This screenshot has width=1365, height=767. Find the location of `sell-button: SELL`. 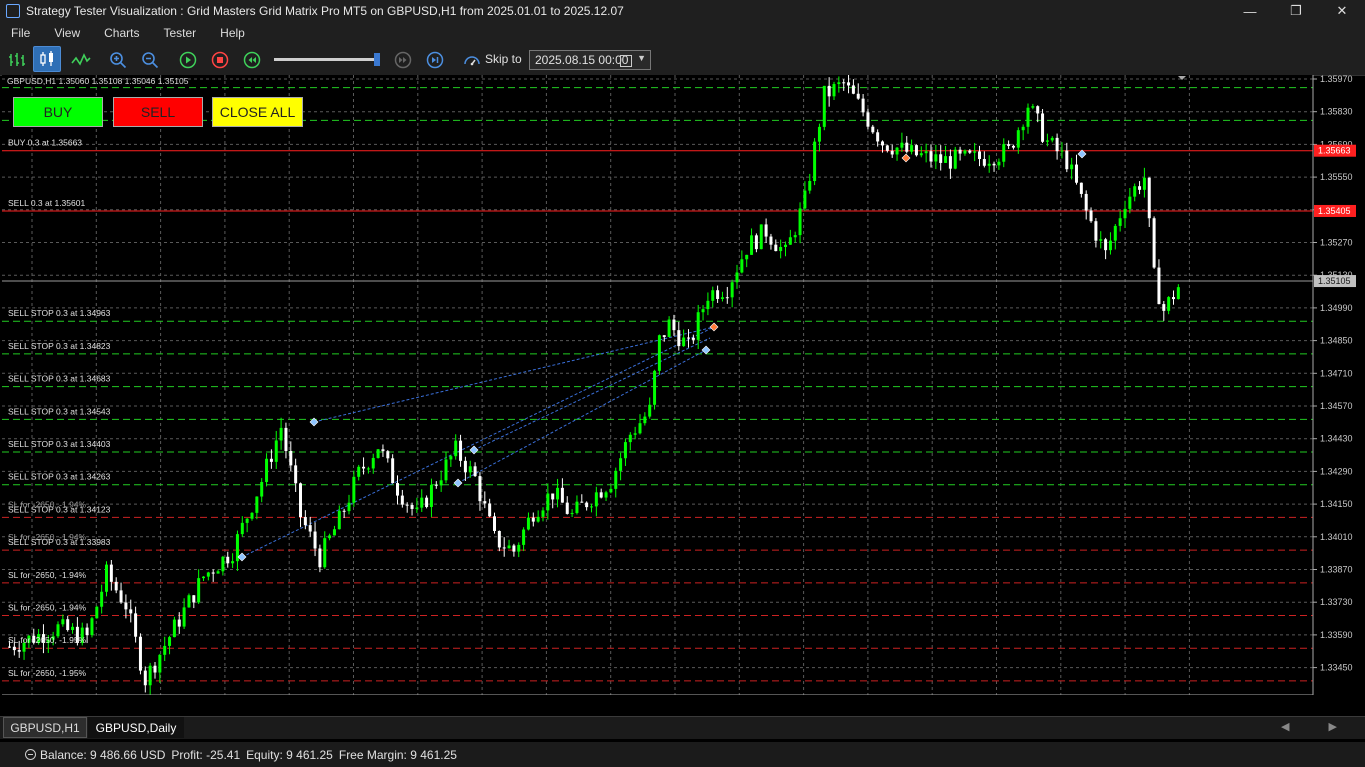

sell-button: SELL is located at coordinates (158, 112).